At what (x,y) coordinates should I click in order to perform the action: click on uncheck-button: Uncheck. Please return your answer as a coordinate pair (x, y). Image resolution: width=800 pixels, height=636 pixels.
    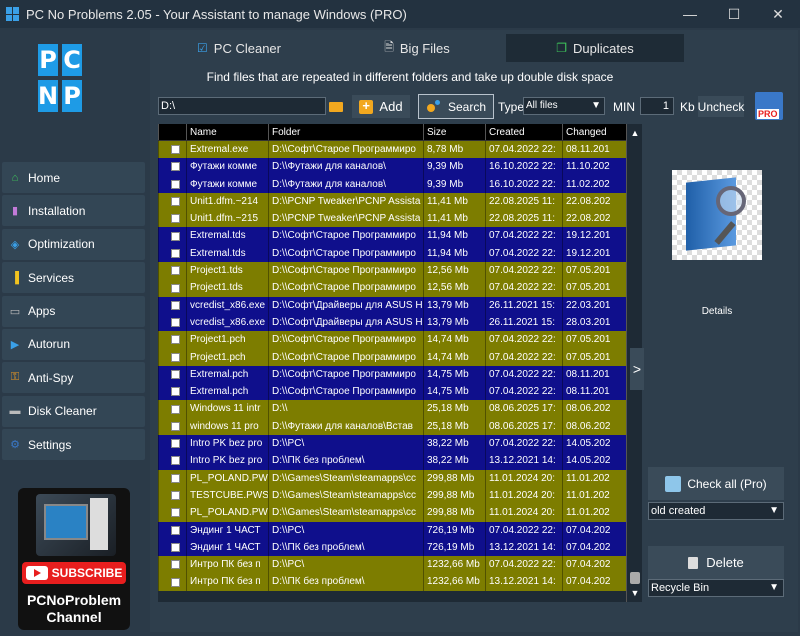
    Looking at the image, I should click on (721, 106).